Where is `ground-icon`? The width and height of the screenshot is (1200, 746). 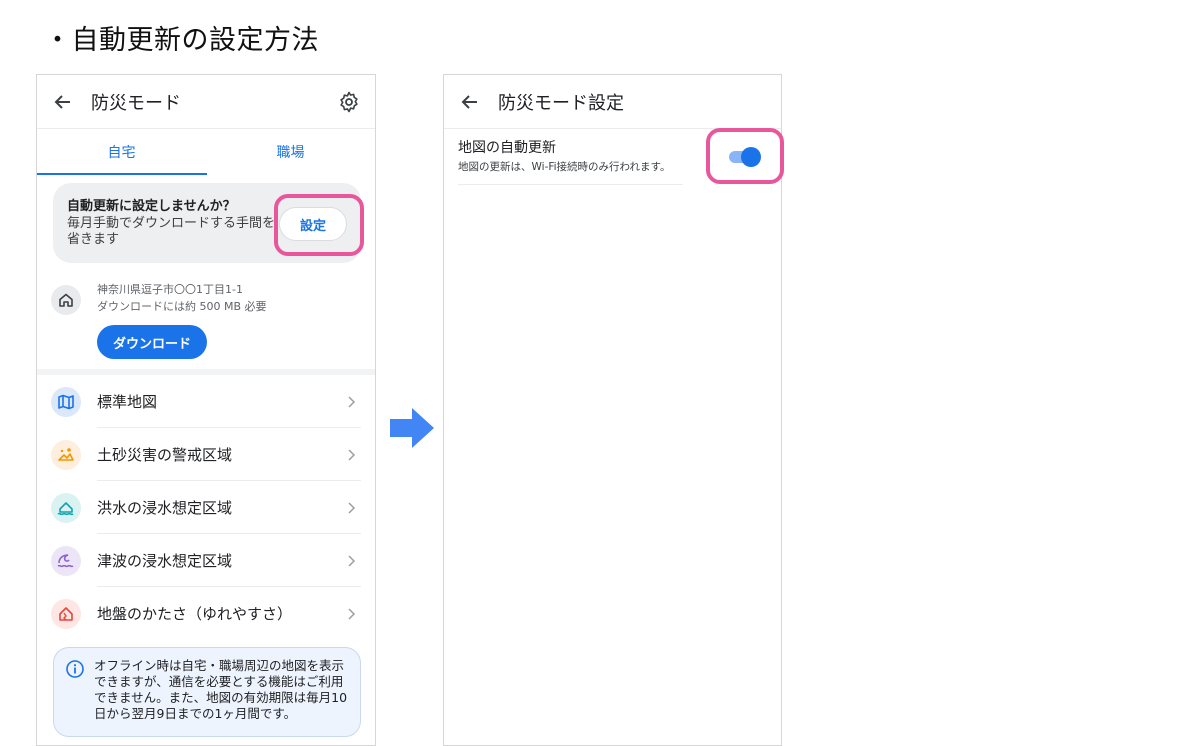
ground-icon is located at coordinates (66, 613).